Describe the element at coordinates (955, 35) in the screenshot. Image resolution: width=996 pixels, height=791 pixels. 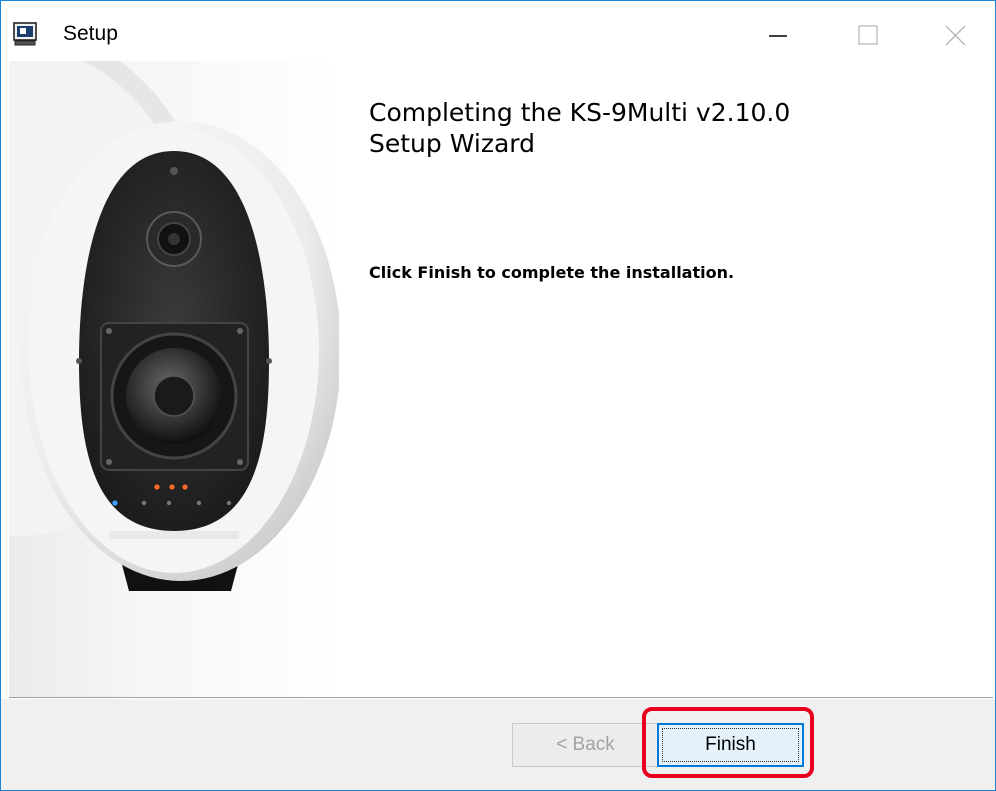
I see `close-icon` at that location.